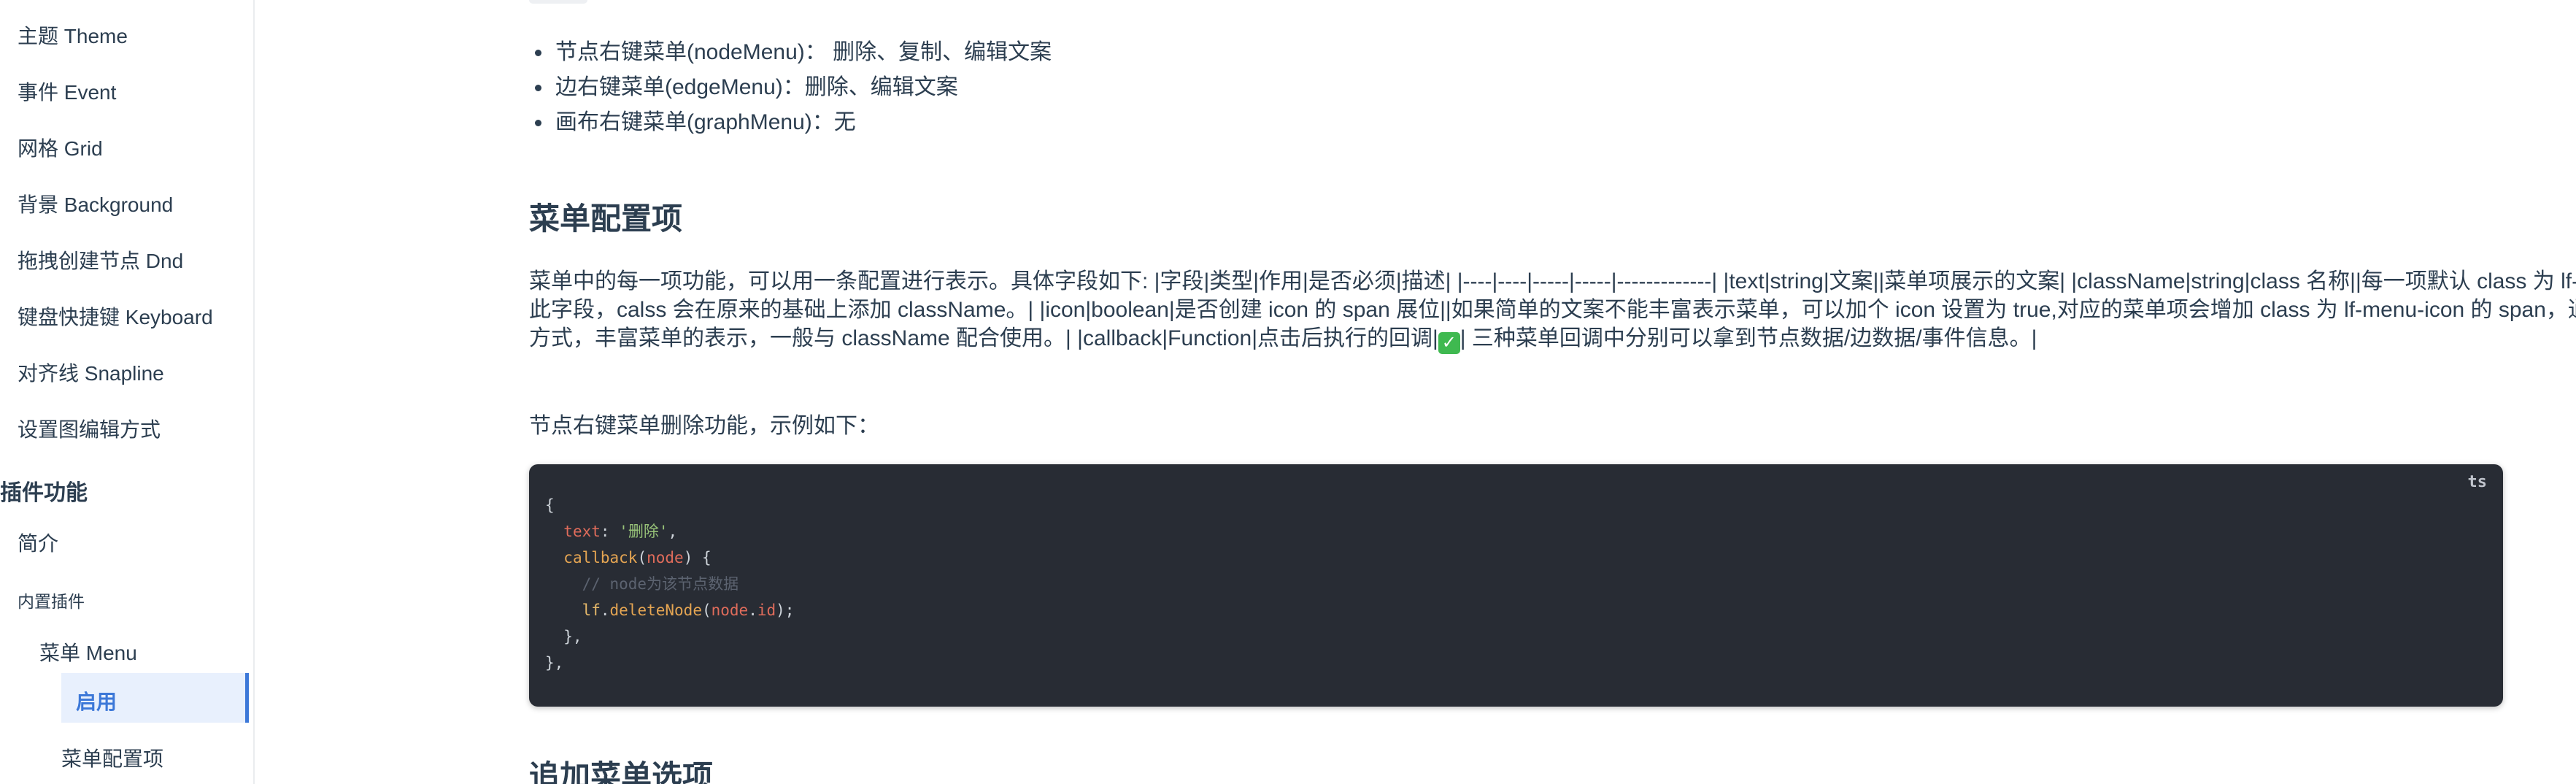  I want to click on sidebar-item-enable-active: 启用, so click(155, 698).